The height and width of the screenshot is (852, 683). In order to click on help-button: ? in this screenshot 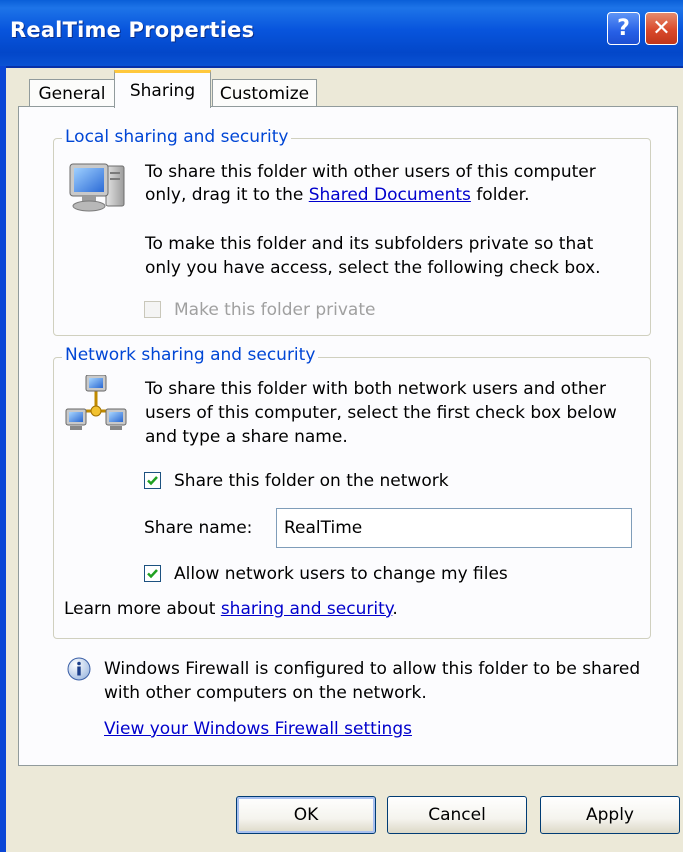, I will do `click(623, 28)`.